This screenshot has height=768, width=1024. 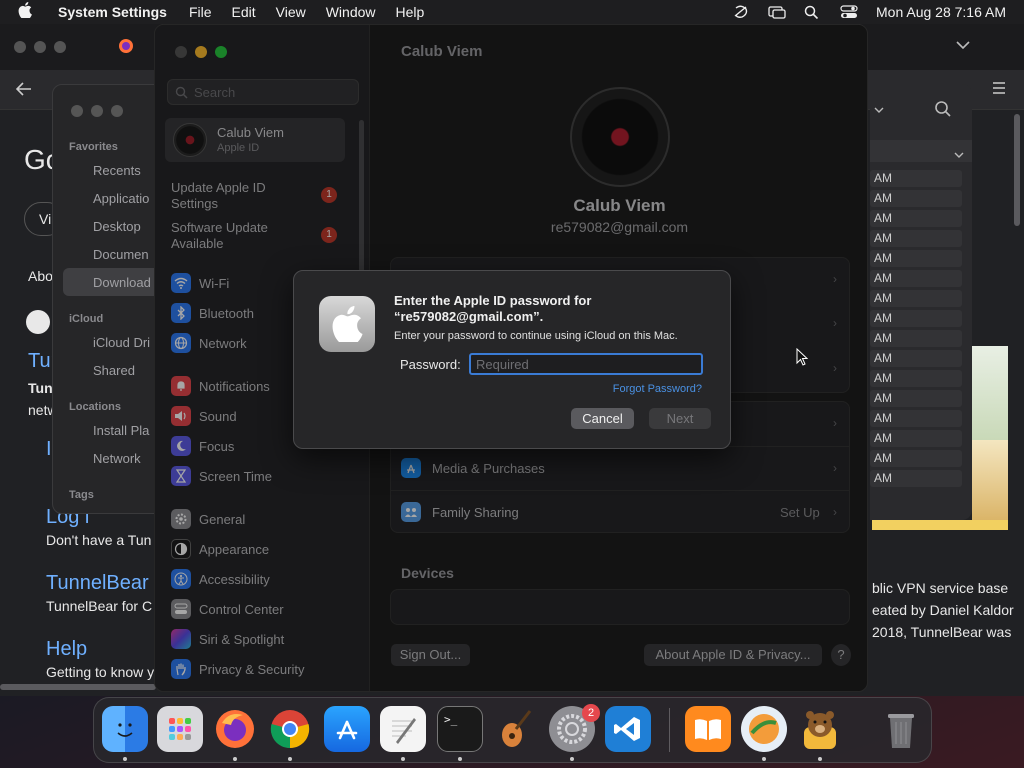 What do you see at coordinates (121, 342) in the screenshot?
I see `finder-item-icloud-drive: iCloud Dri` at bounding box center [121, 342].